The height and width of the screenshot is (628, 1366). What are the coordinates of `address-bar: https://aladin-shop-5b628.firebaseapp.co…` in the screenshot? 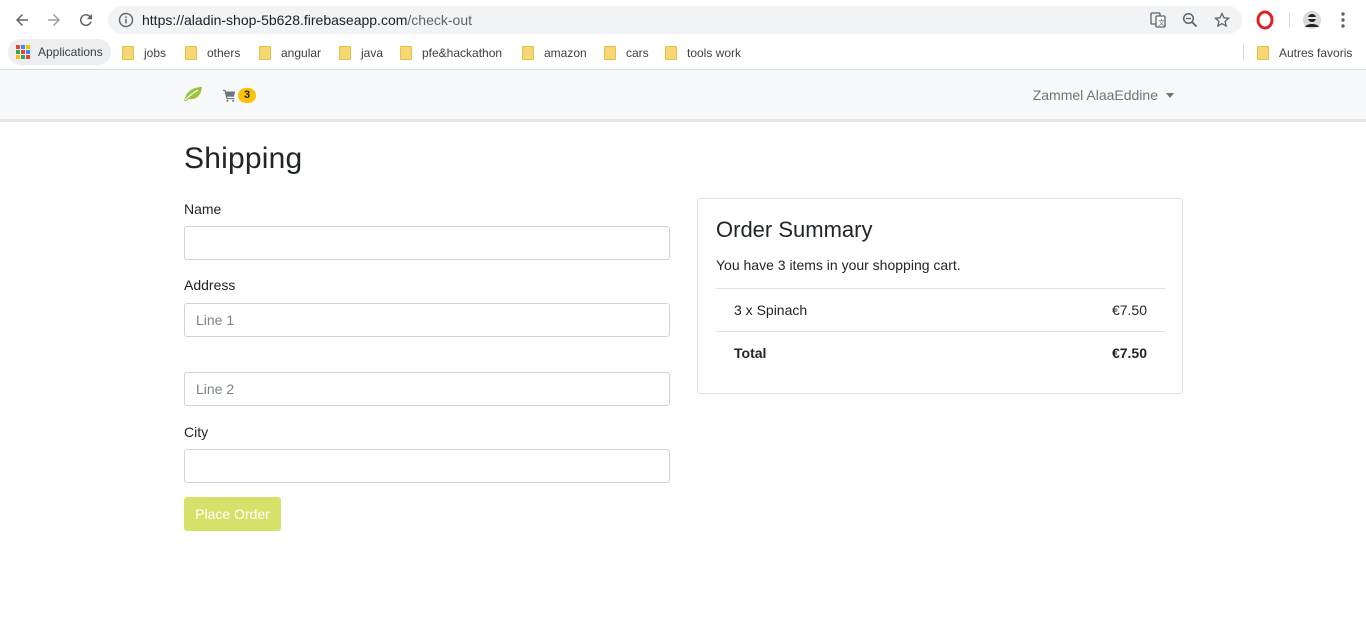 It's located at (675, 20).